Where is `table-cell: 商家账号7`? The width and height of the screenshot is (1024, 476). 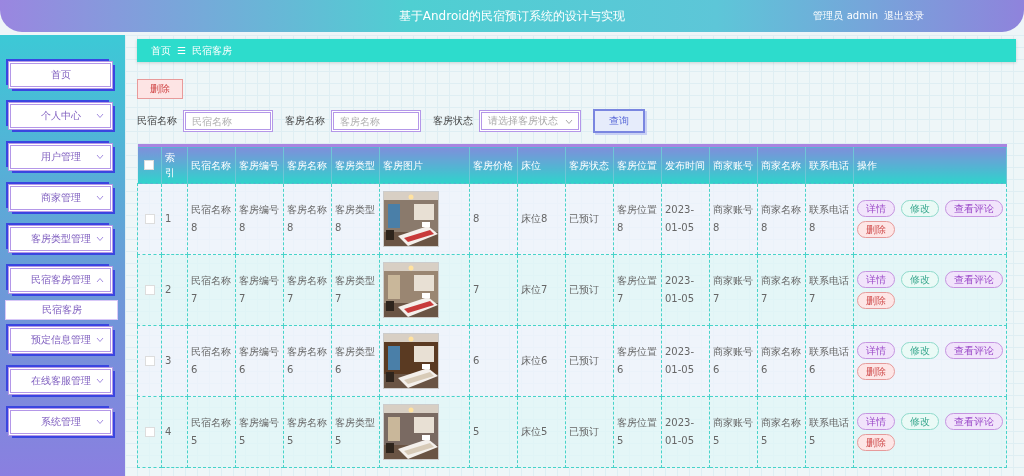 table-cell: 商家账号7 is located at coordinates (733, 289).